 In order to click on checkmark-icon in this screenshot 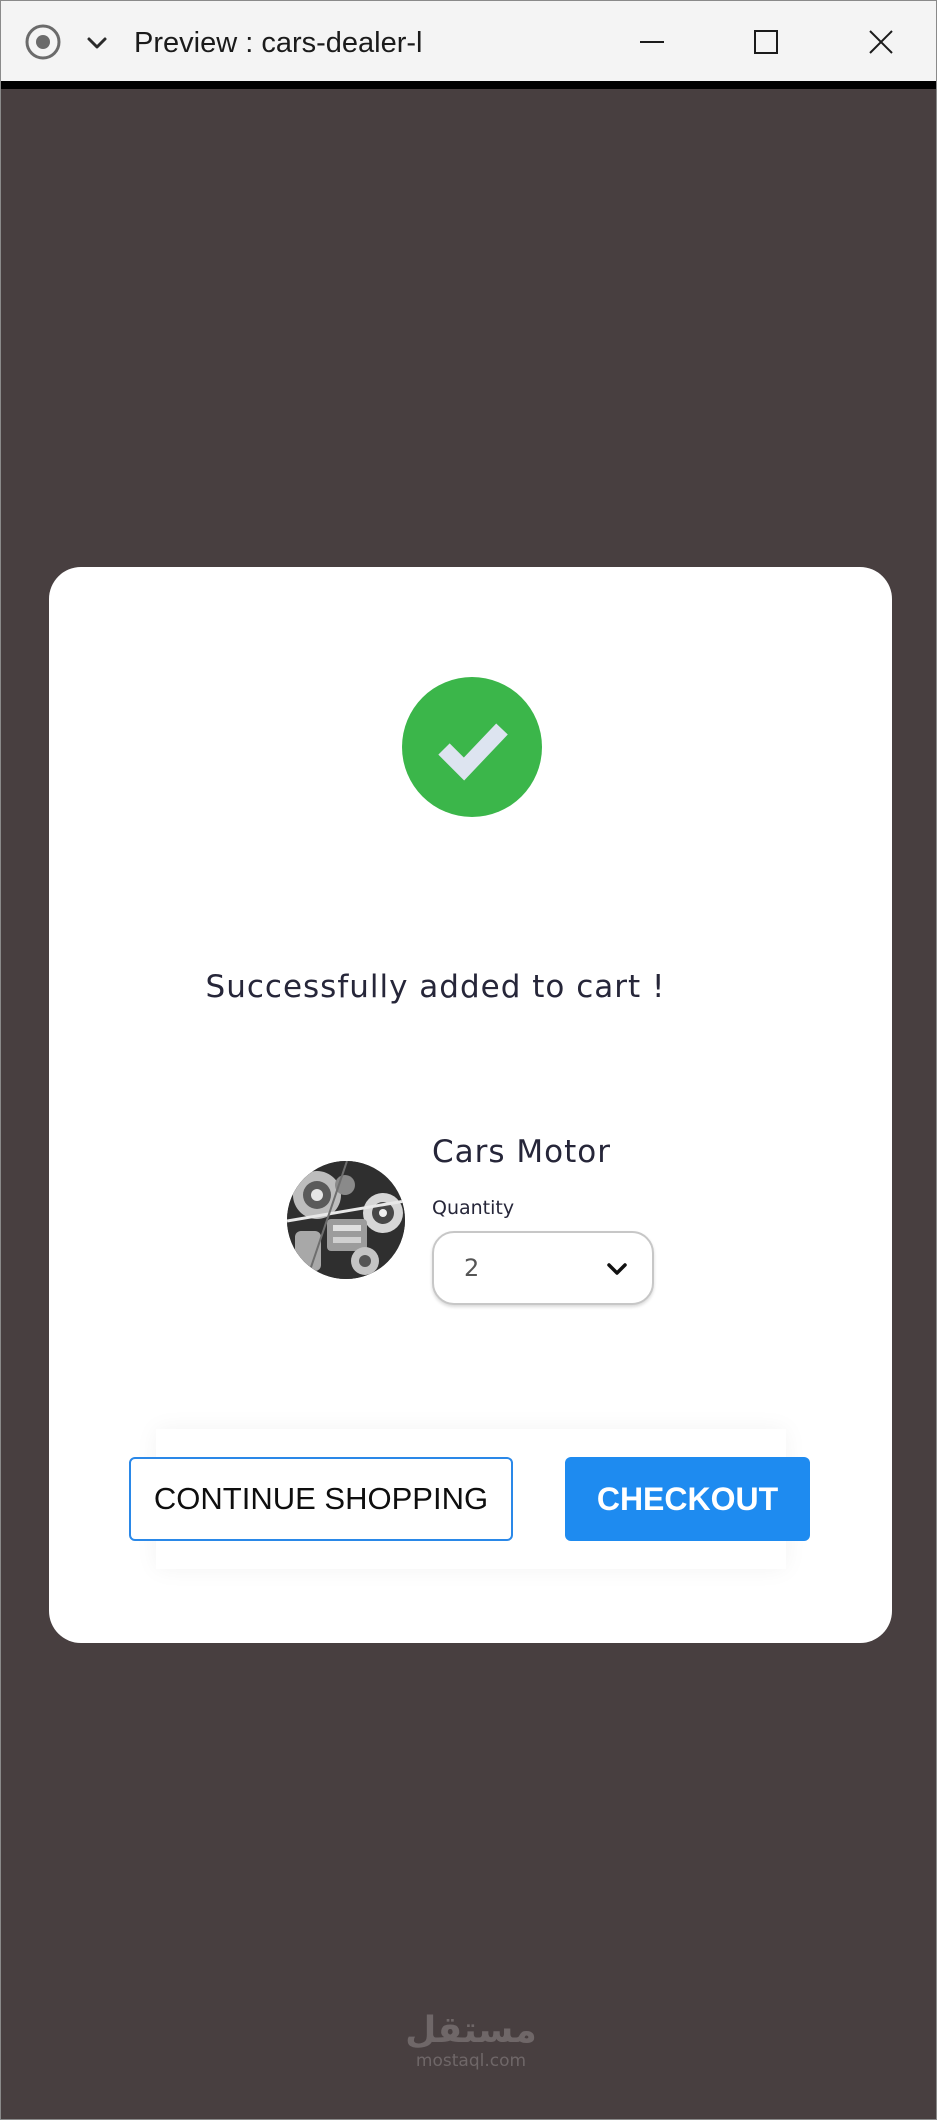, I will do `click(473, 752)`.